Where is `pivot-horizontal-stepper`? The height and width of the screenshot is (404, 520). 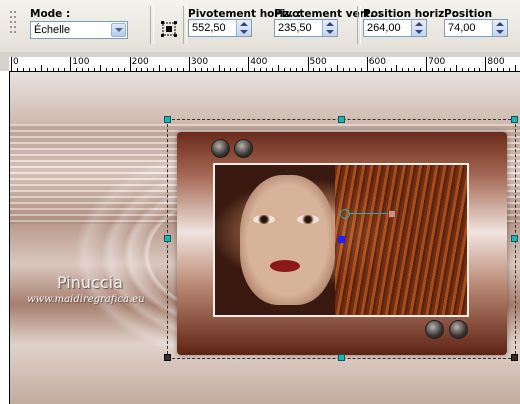
pivot-horizontal-stepper is located at coordinates (243, 28).